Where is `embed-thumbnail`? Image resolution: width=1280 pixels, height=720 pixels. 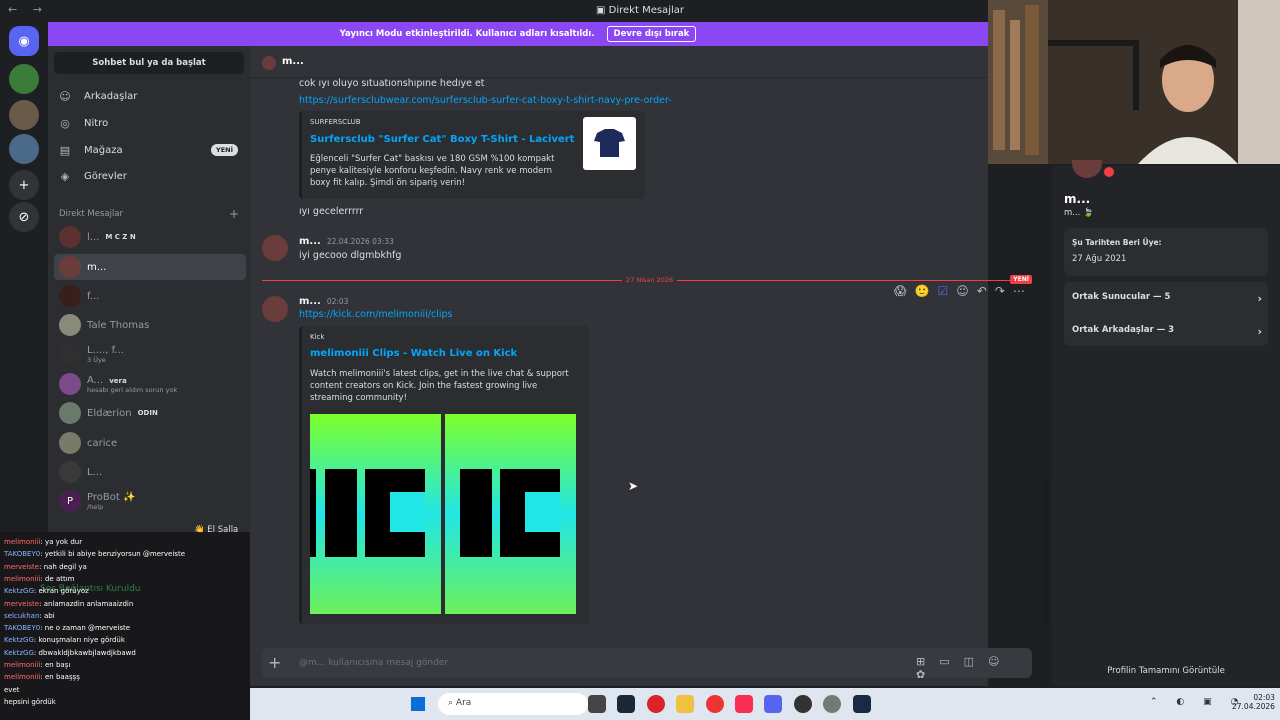
embed-thumbnail is located at coordinates (609, 143).